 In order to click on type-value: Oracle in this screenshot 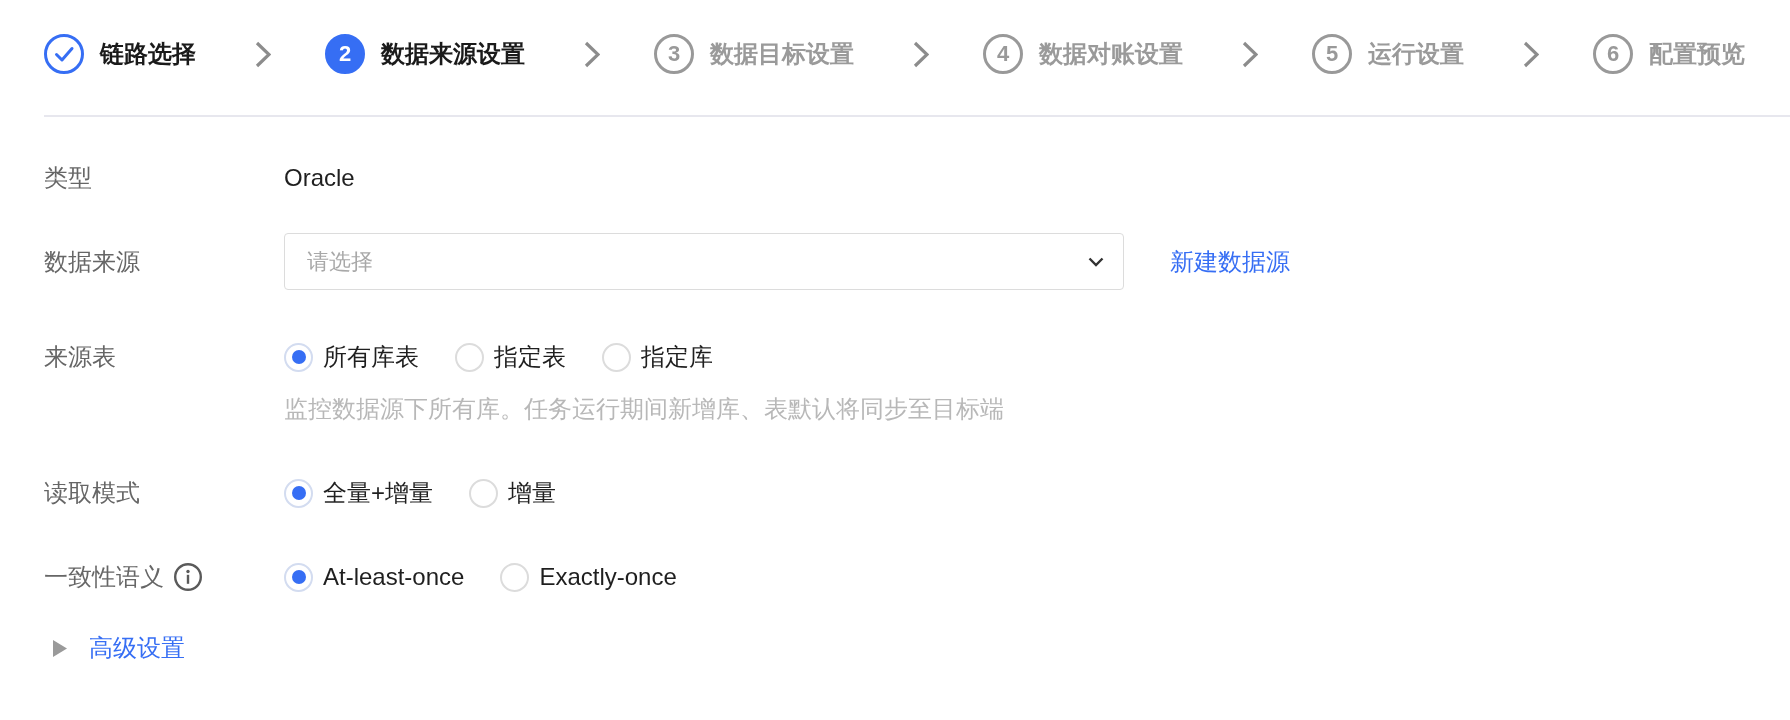, I will do `click(319, 178)`.